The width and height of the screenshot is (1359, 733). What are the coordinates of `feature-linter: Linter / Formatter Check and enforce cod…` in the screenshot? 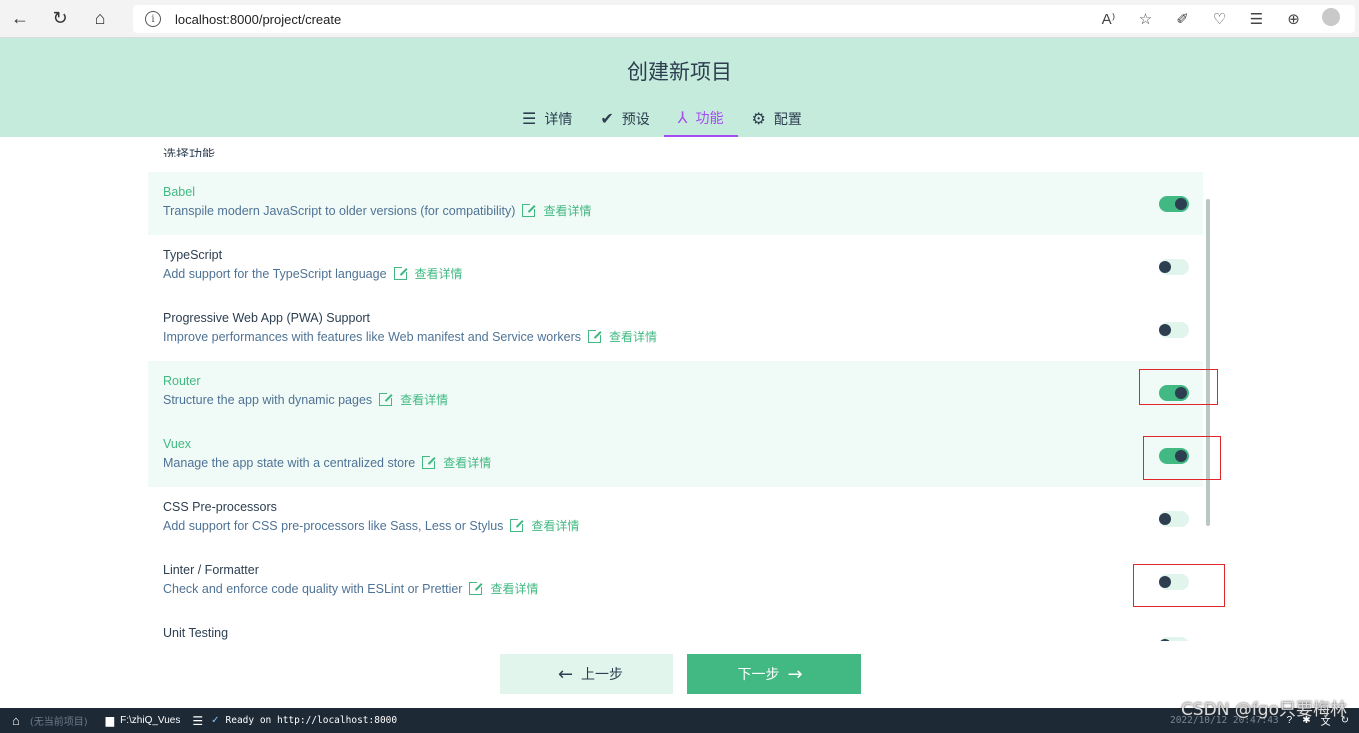 It's located at (675, 581).